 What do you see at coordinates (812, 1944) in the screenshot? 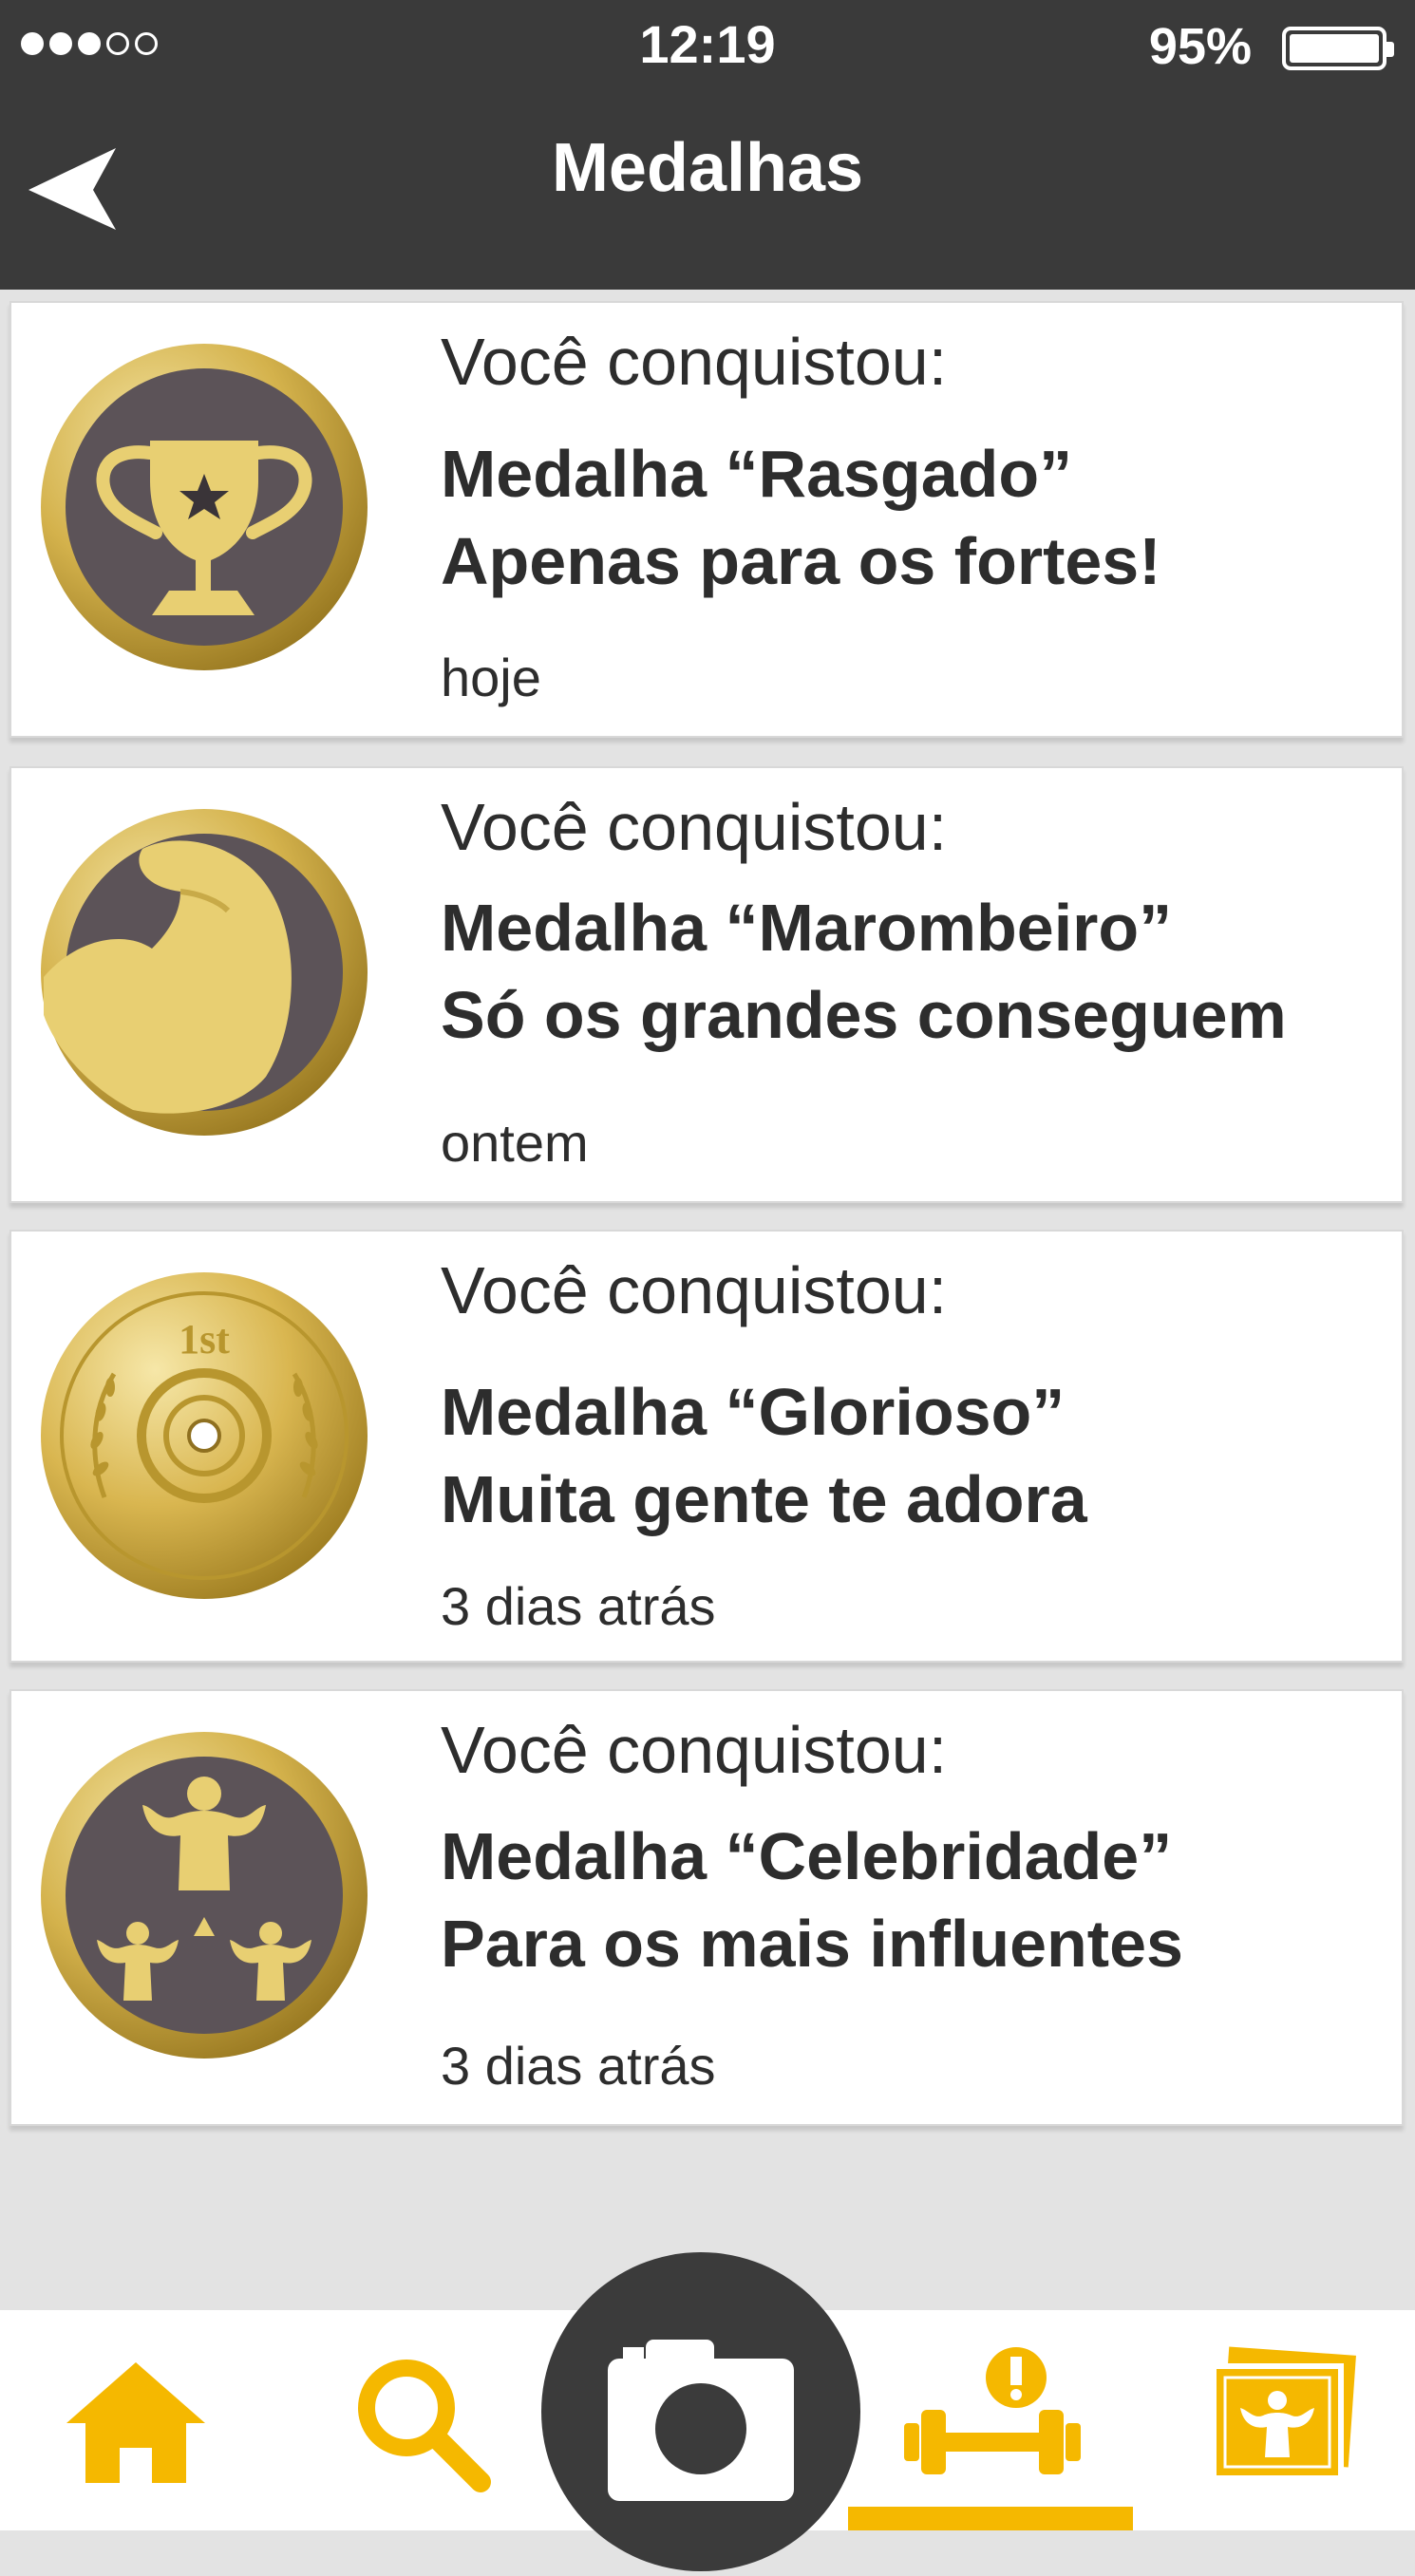
I see `medal-description: Para os mais influentes` at bounding box center [812, 1944].